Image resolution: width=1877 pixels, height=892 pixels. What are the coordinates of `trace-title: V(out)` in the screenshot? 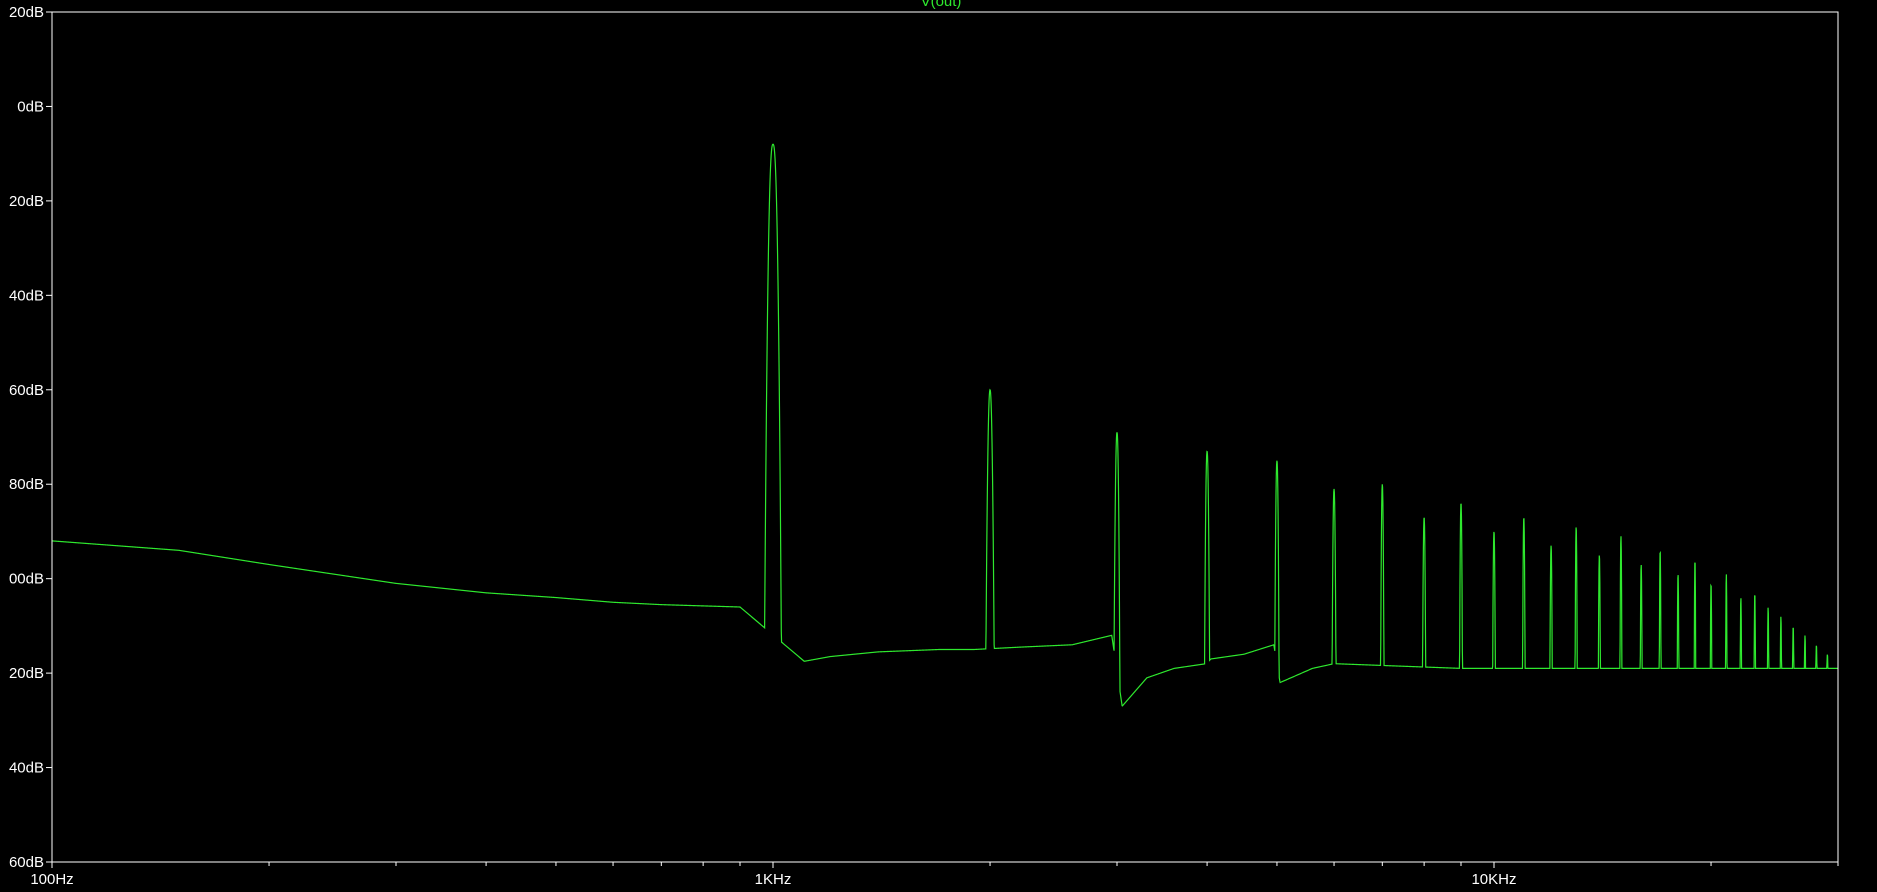 It's located at (941, 5).